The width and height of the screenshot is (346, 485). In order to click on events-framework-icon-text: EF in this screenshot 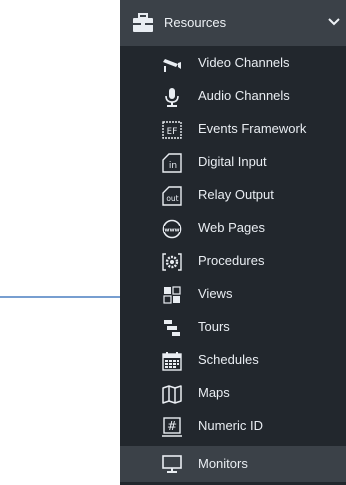, I will do `click(172, 132)`.